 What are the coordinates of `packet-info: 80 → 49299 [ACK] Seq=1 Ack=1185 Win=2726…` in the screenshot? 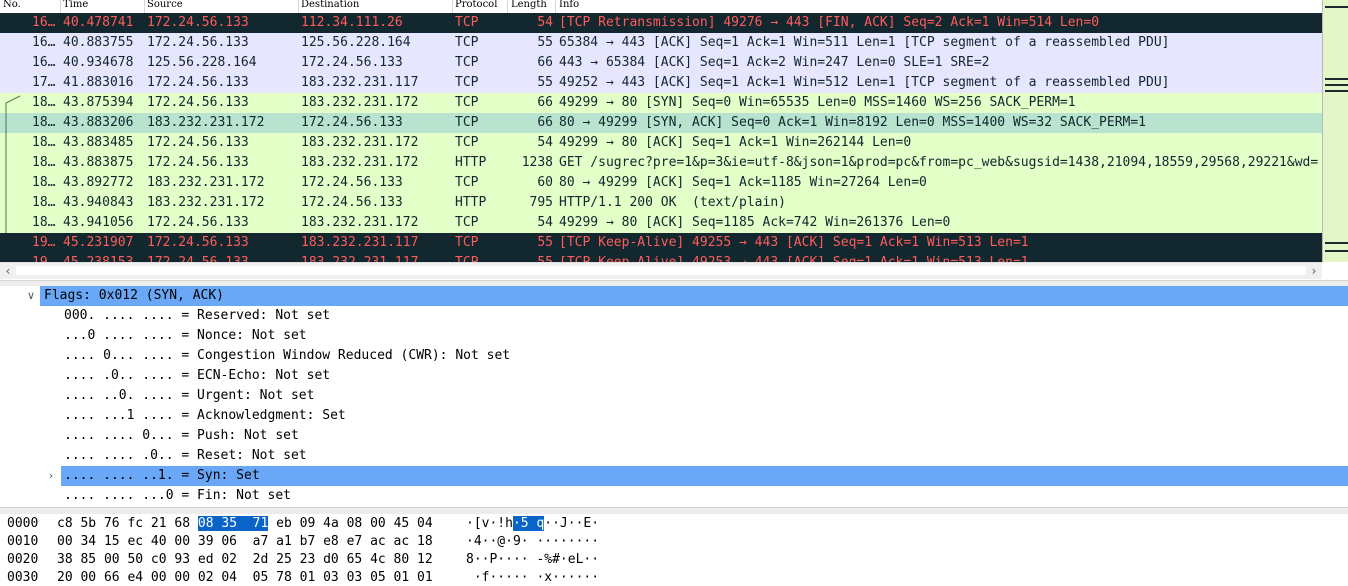 It's located at (743, 182).